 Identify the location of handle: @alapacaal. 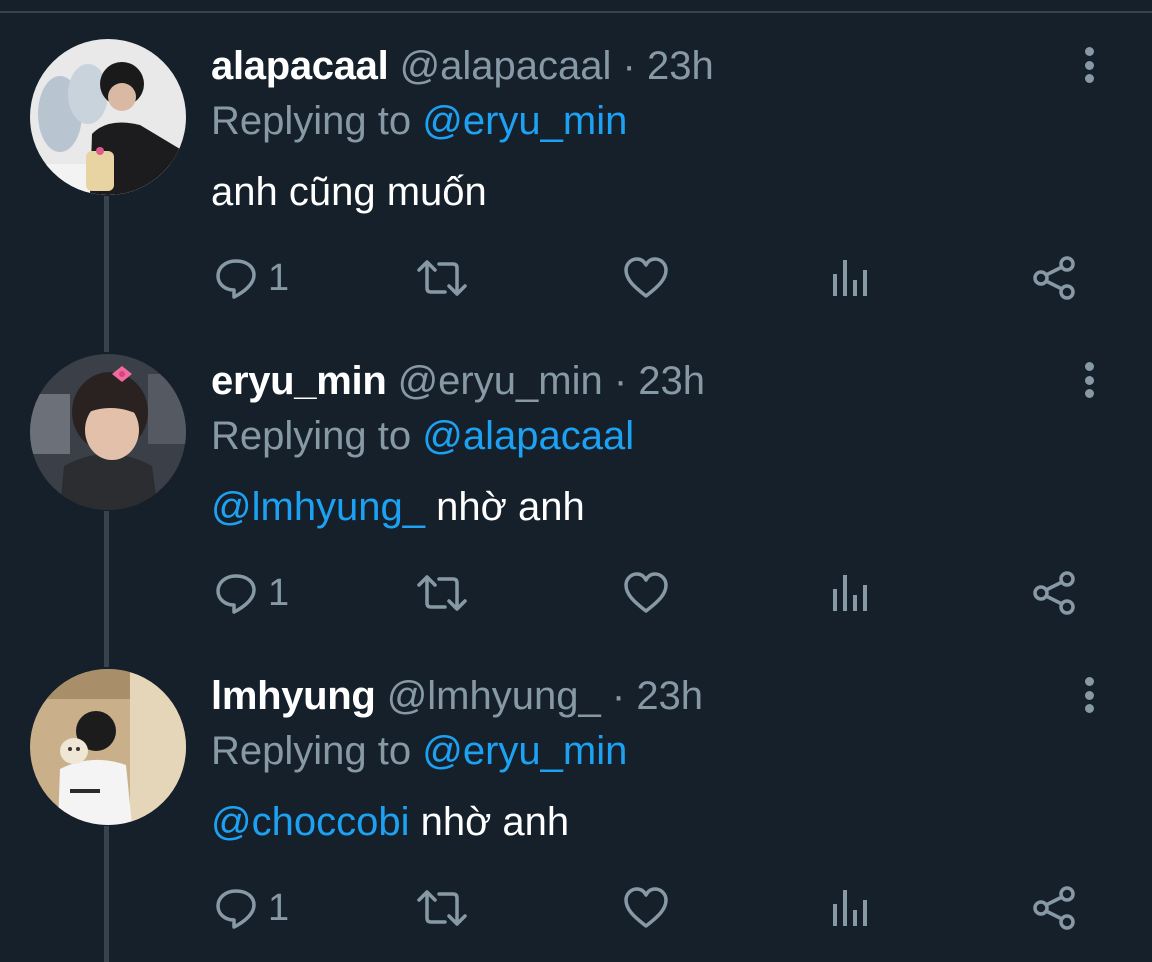
(506, 66).